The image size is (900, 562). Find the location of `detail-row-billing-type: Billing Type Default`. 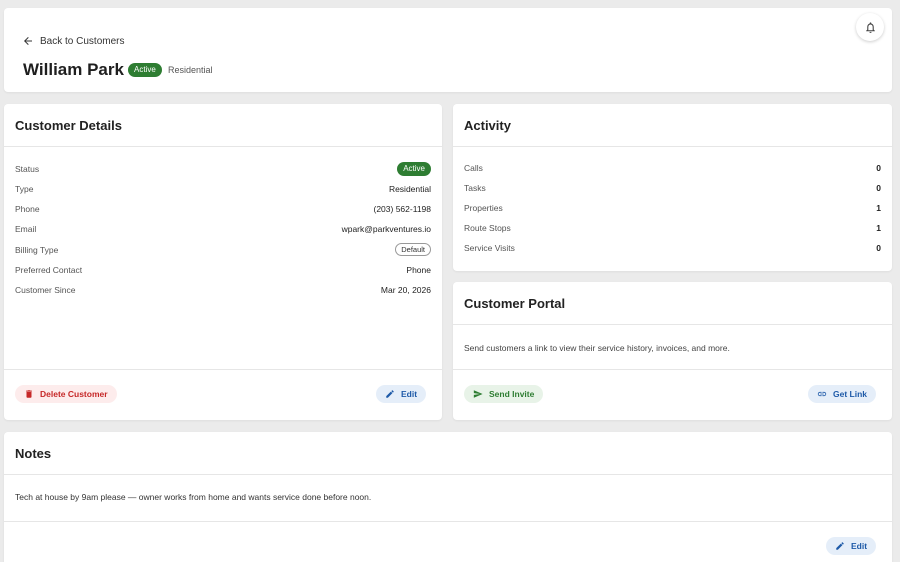

detail-row-billing-type: Billing Type Default is located at coordinates (223, 249).